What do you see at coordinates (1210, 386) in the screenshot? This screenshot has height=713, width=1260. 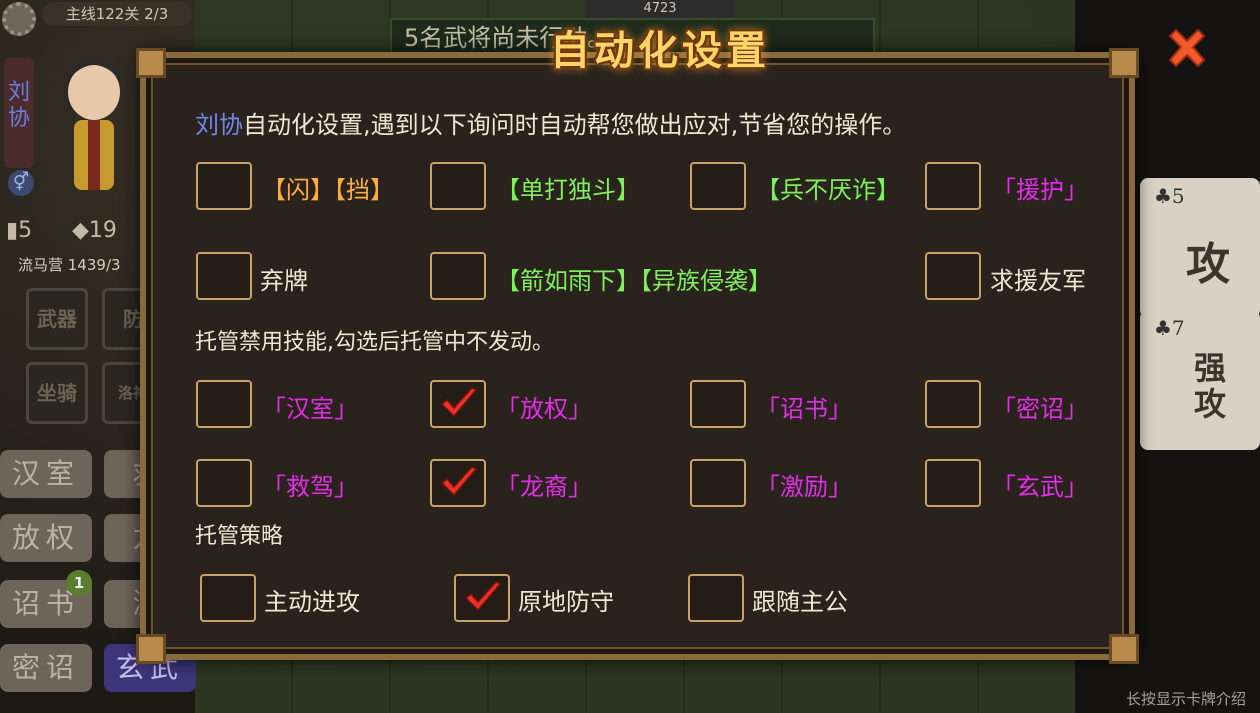 I see `card-text: 强攻` at bounding box center [1210, 386].